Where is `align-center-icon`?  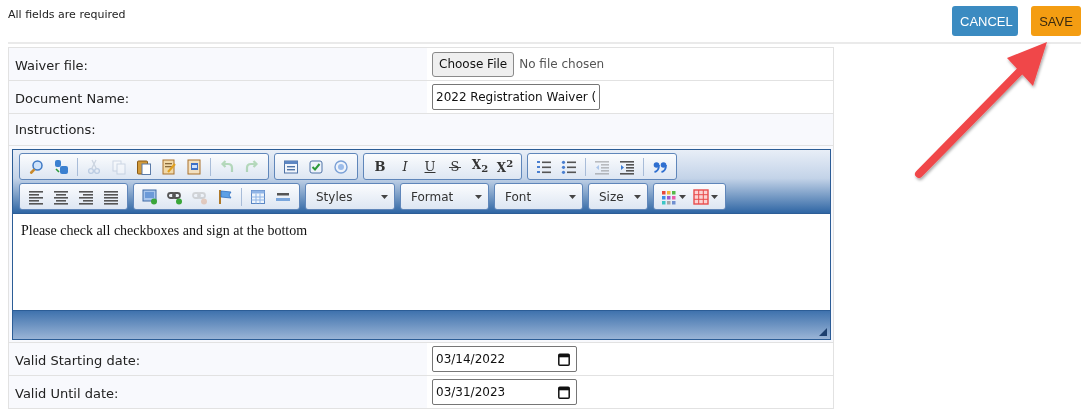 align-center-icon is located at coordinates (61, 196).